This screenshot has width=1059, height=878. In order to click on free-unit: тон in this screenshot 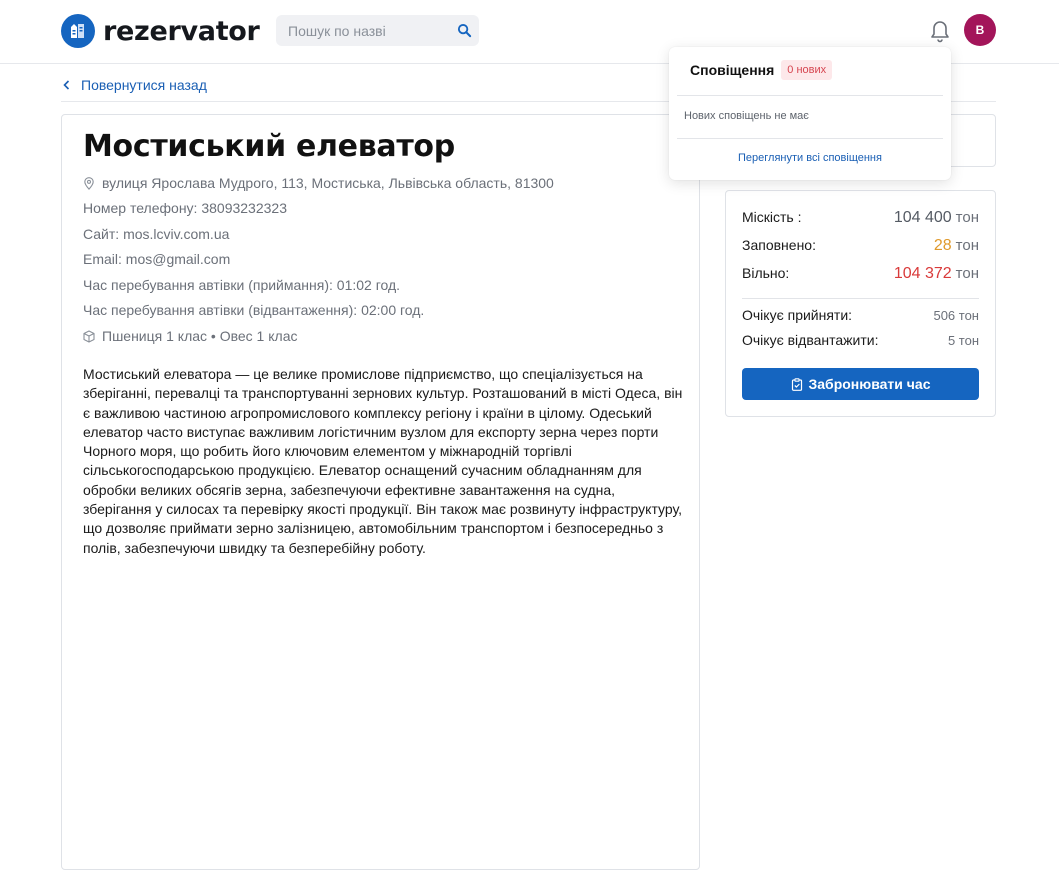, I will do `click(967, 273)`.